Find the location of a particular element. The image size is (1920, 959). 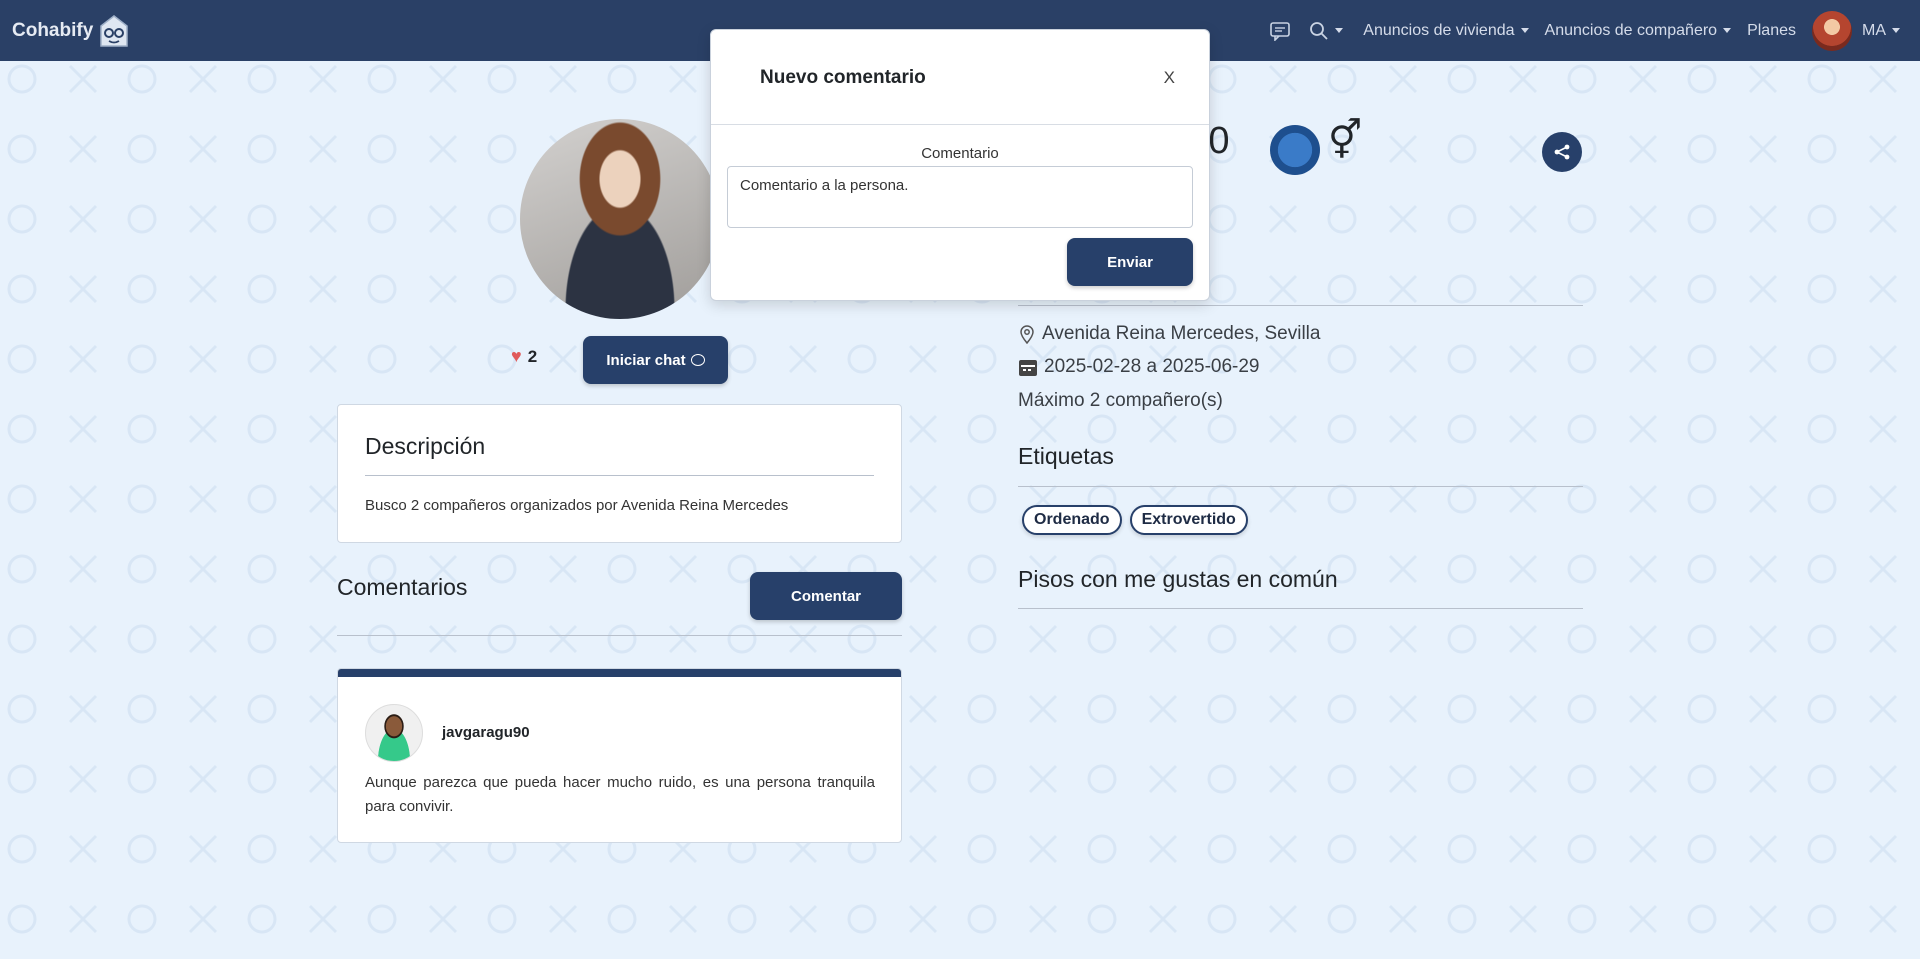

close-button: X is located at coordinates (1169, 78).